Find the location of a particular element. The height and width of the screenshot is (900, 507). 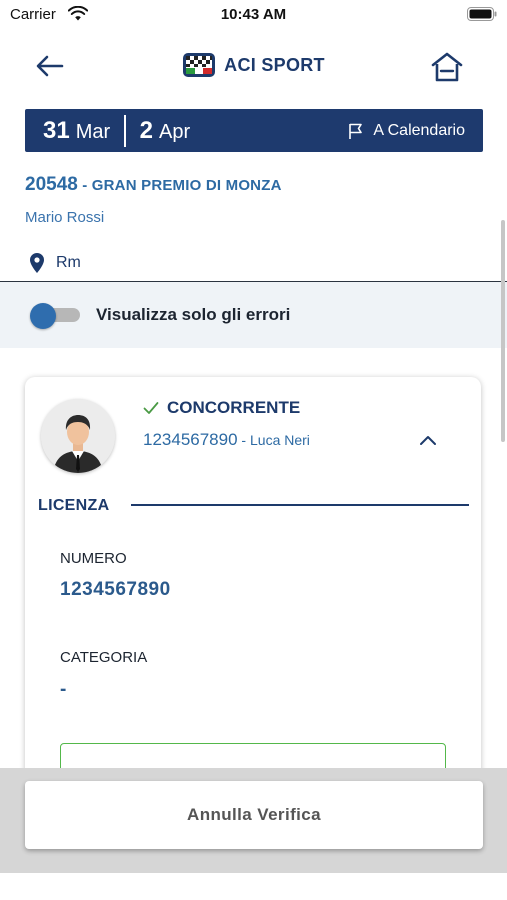

status-bar: Carrier 10:43 AM is located at coordinates (253, 15).